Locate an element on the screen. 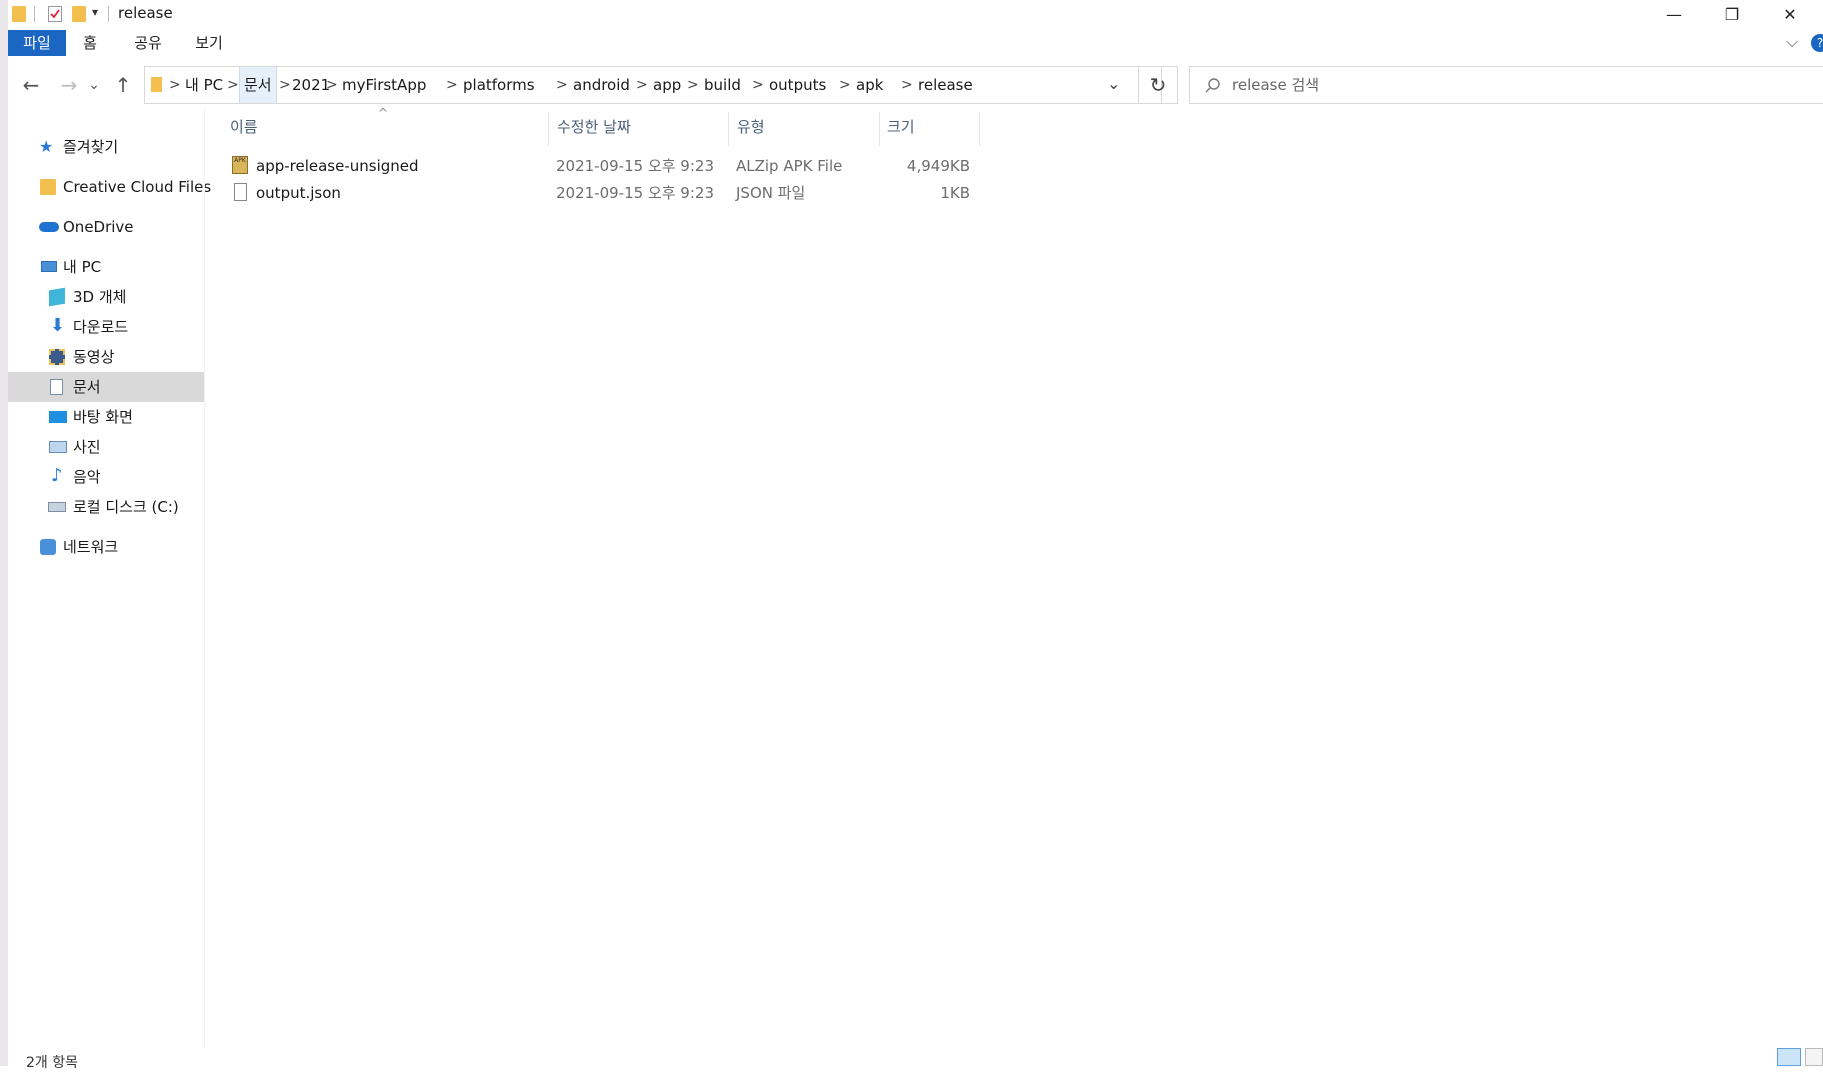 This screenshot has height=1072, width=1823. sidebar-item-pictures: 사진 is located at coordinates (106, 447).